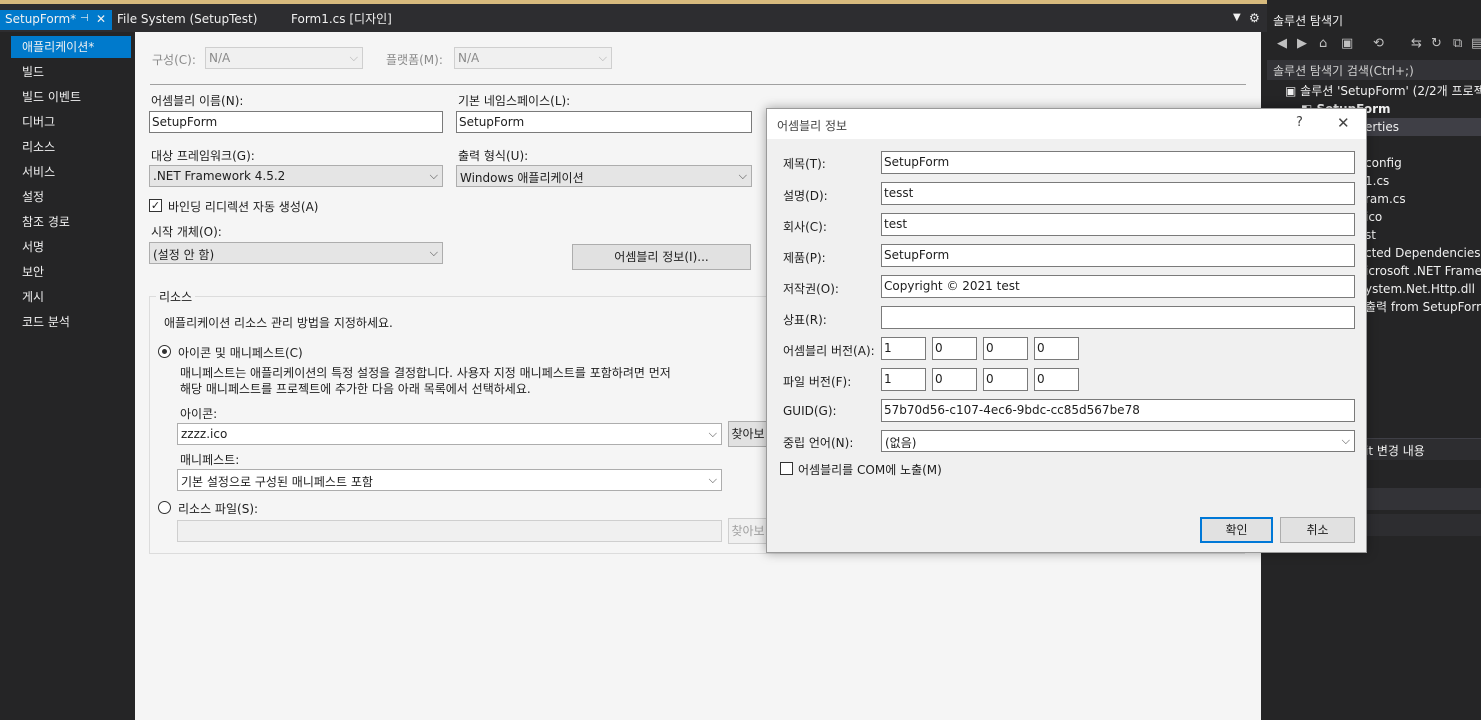  Describe the element at coordinates (1436, 43) in the screenshot. I see `refresh-icon: ↻` at that location.